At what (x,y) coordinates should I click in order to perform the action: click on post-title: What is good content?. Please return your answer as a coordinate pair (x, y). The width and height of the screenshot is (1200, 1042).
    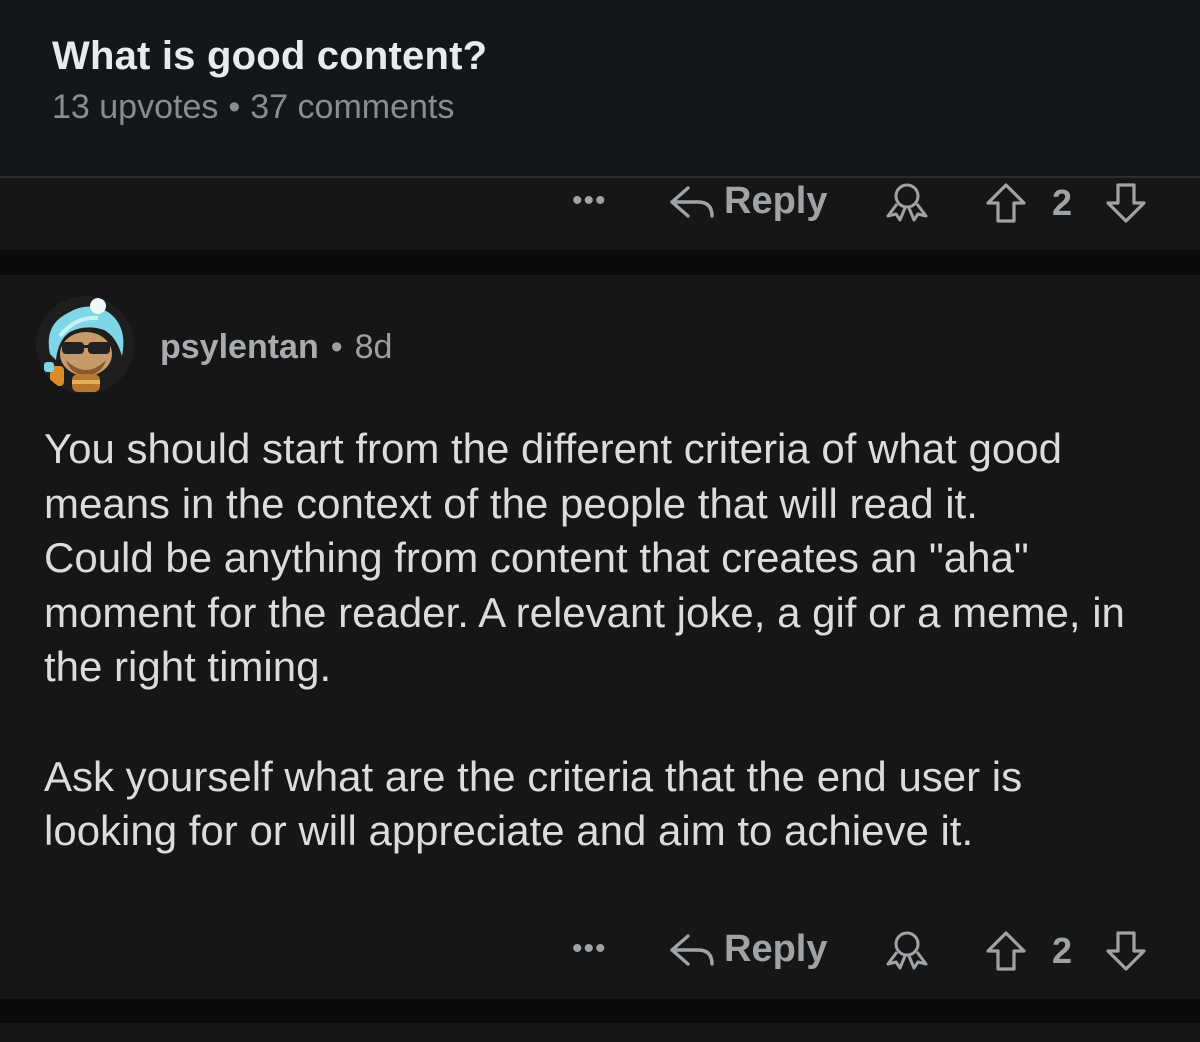
    Looking at the image, I should click on (269, 56).